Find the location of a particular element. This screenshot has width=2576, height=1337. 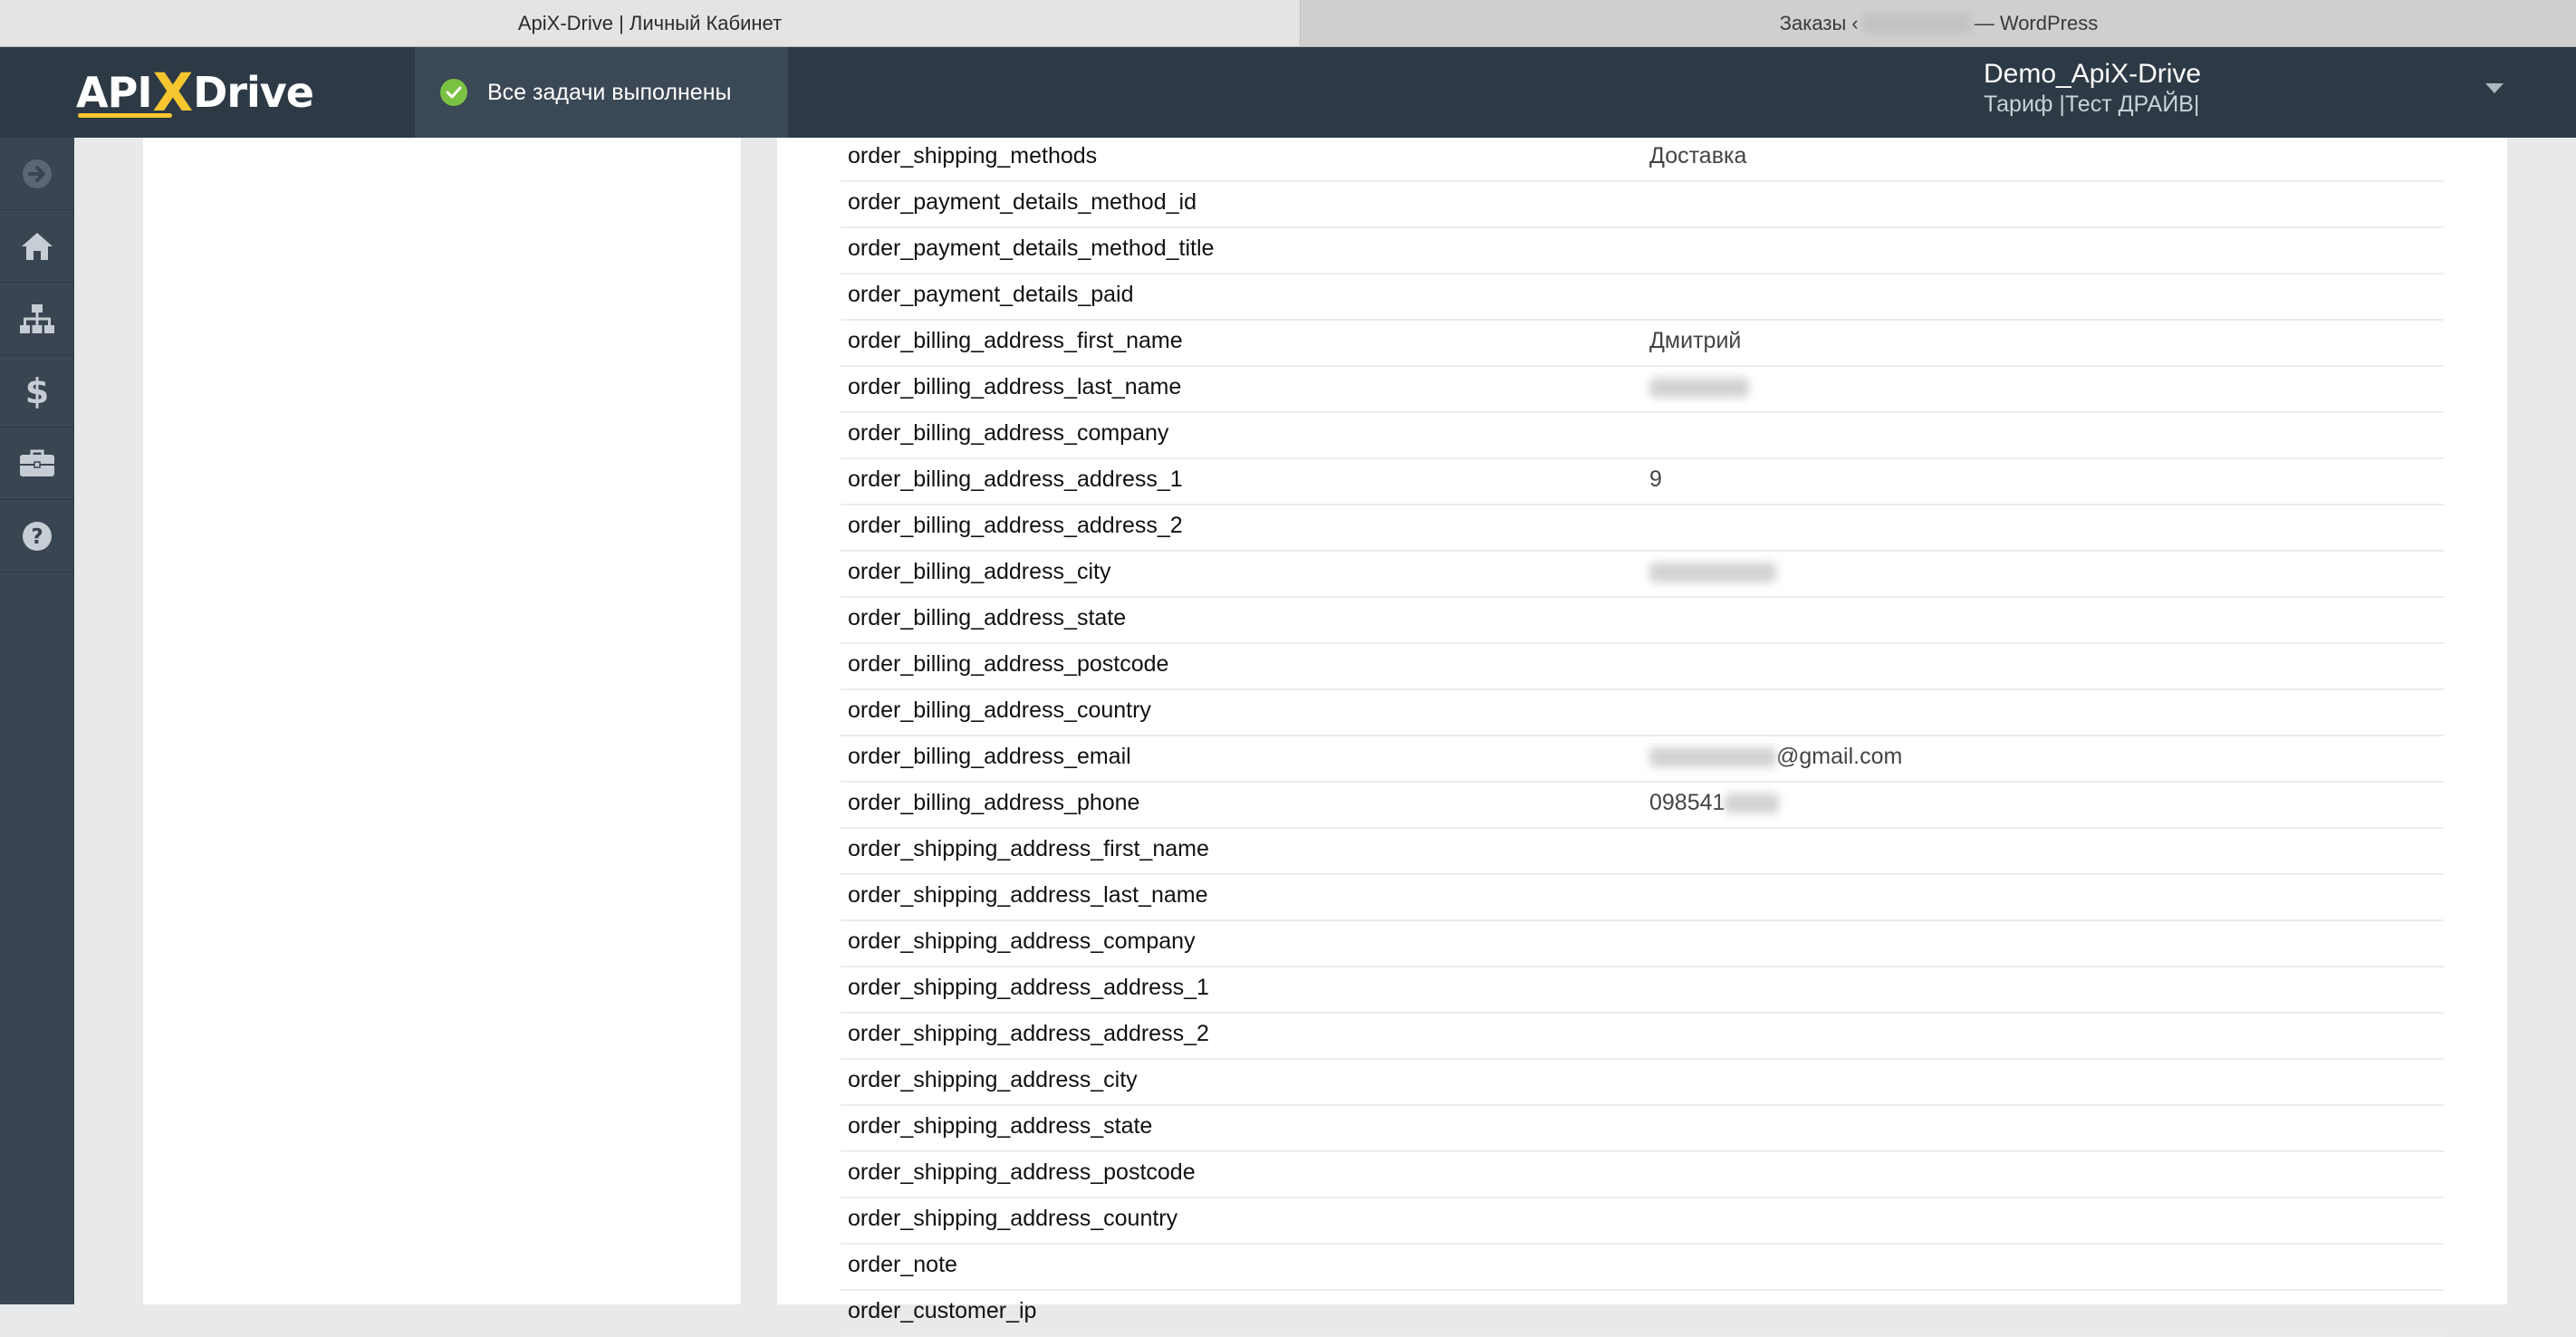

table-row: order_payment_details_paid is located at coordinates (1642, 297).